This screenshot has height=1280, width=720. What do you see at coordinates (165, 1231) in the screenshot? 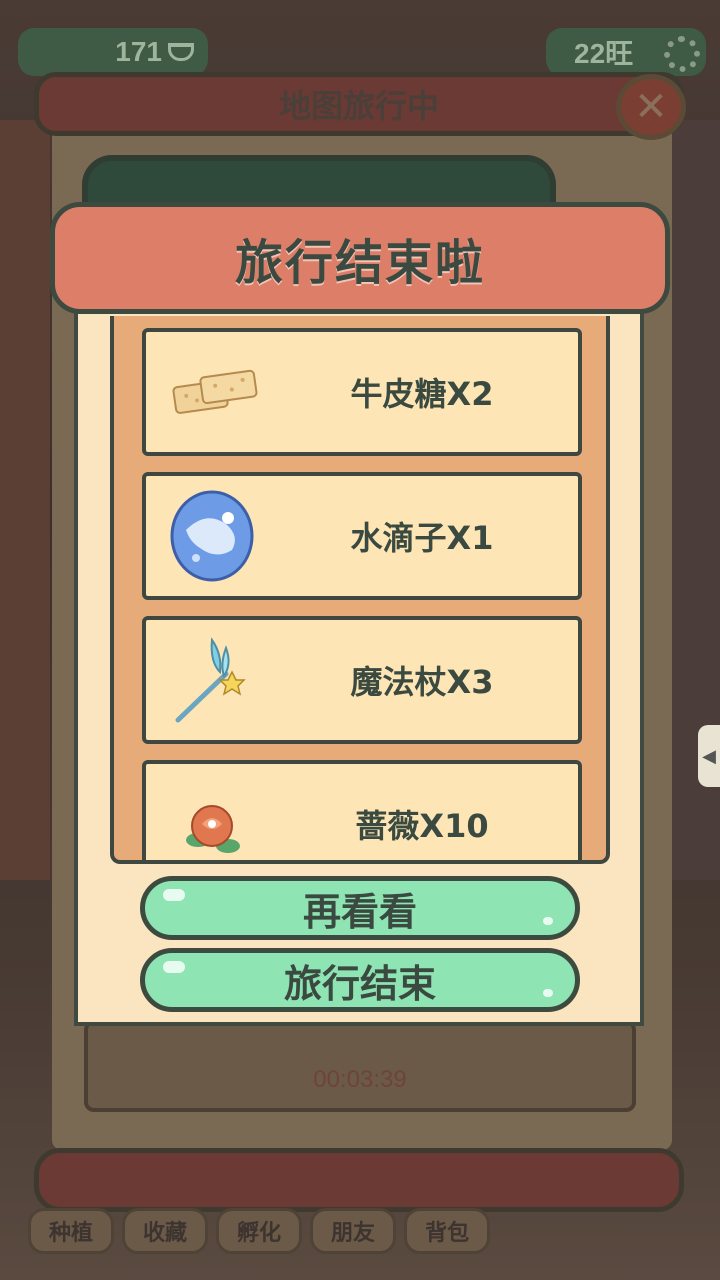
I see `nav-tab-collection: 收藏` at bounding box center [165, 1231].